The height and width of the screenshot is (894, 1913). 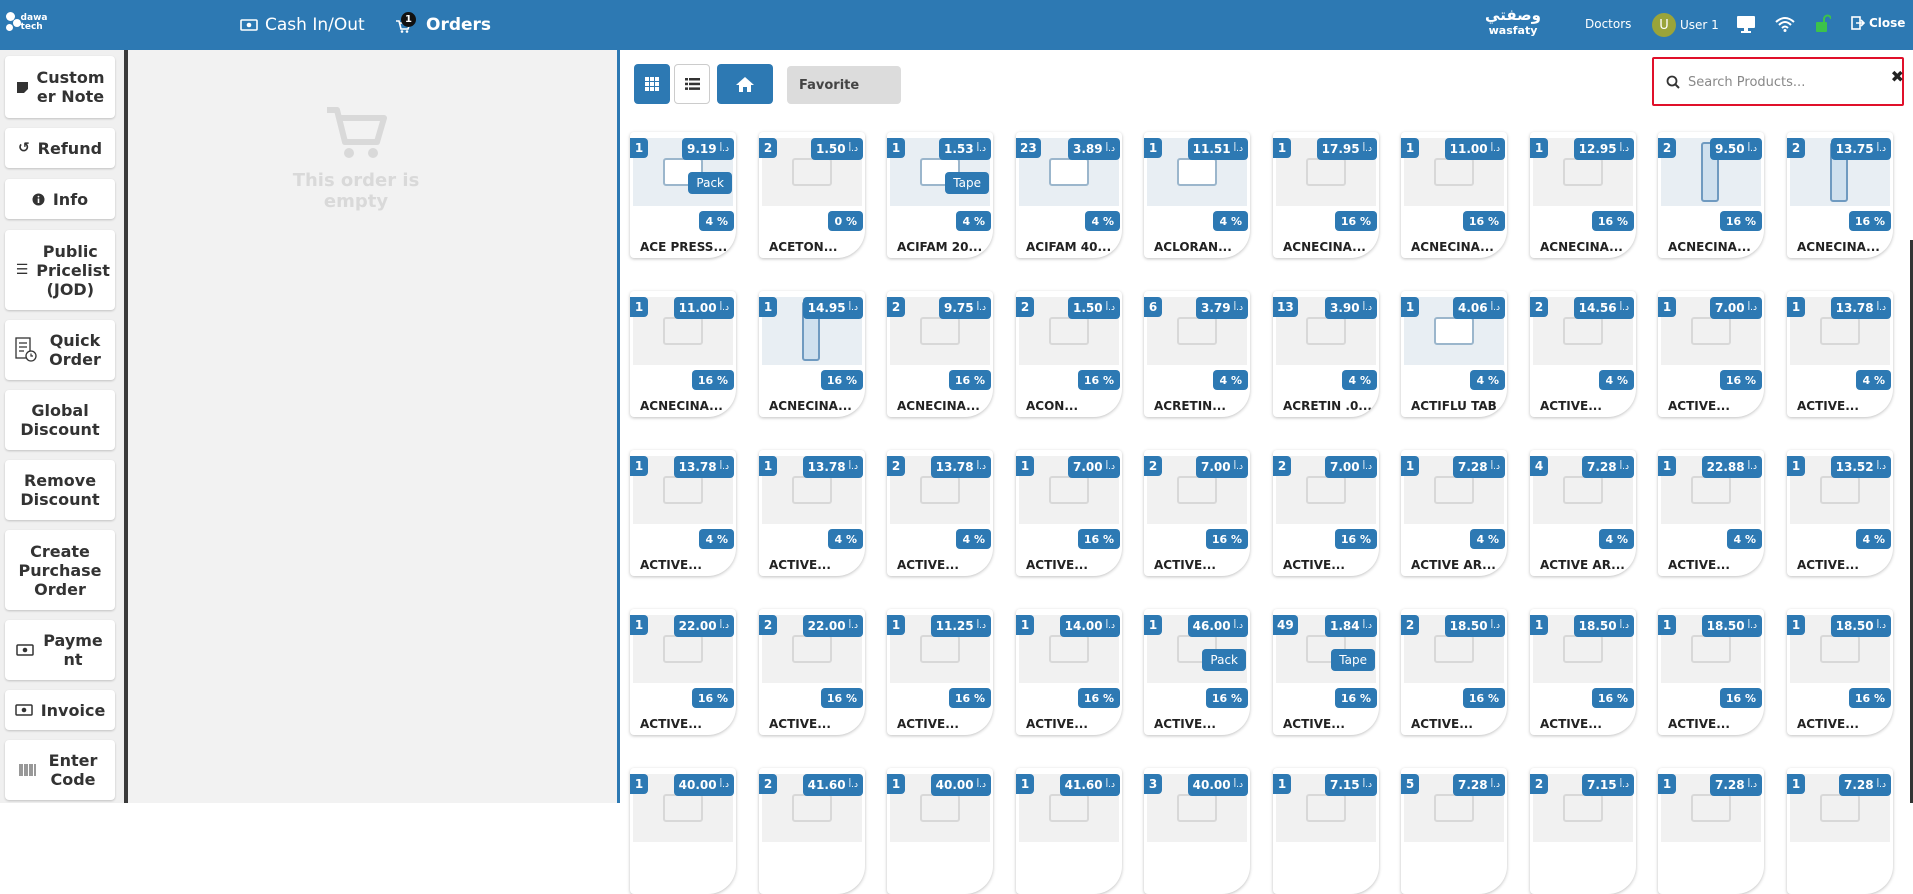 I want to click on global-discount-label: Global Discount, so click(x=60, y=420).